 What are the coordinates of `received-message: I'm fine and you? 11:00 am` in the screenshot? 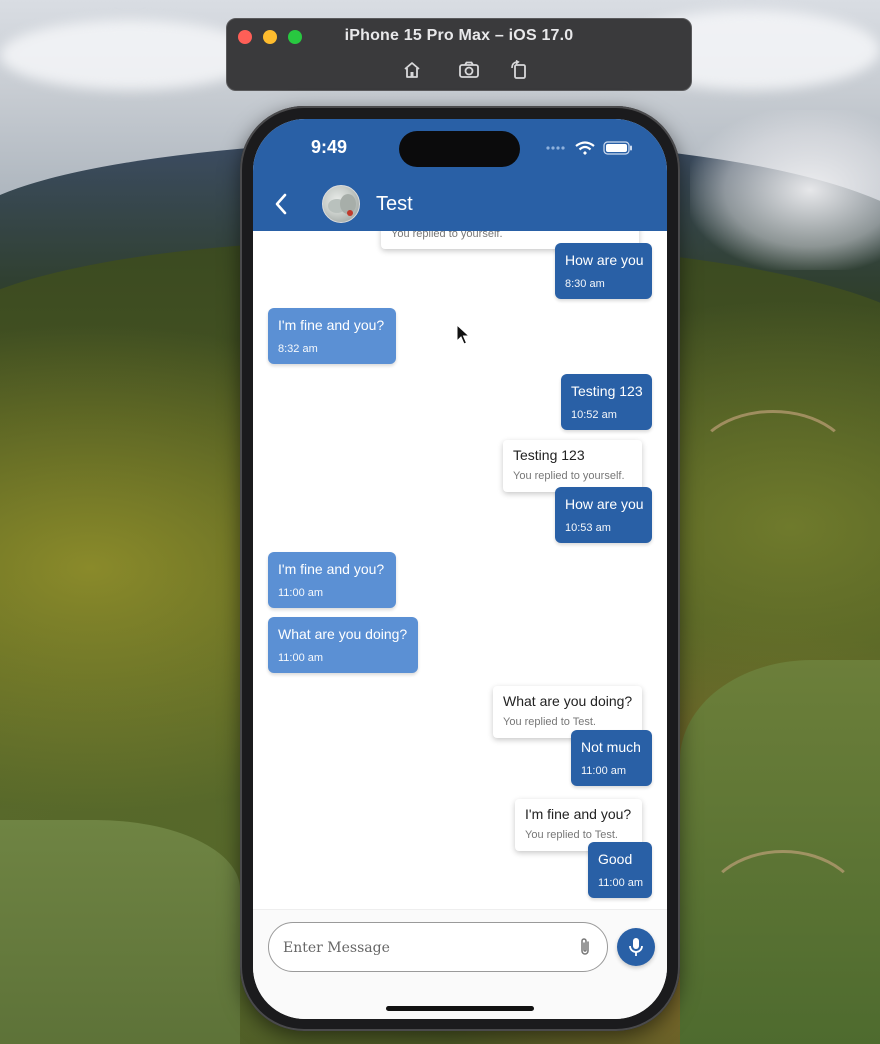 It's located at (332, 580).